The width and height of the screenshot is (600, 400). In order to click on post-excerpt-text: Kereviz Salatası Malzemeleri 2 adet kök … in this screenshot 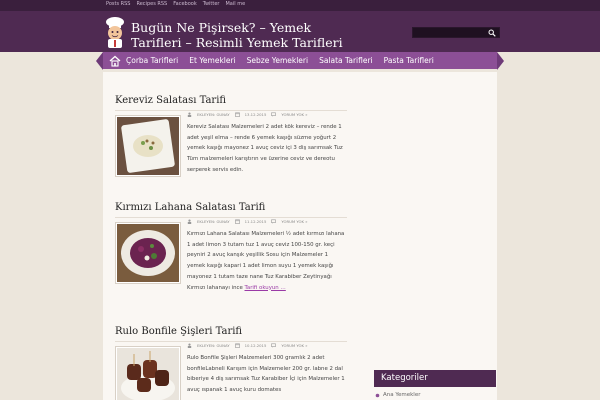, I will do `click(265, 148)`.